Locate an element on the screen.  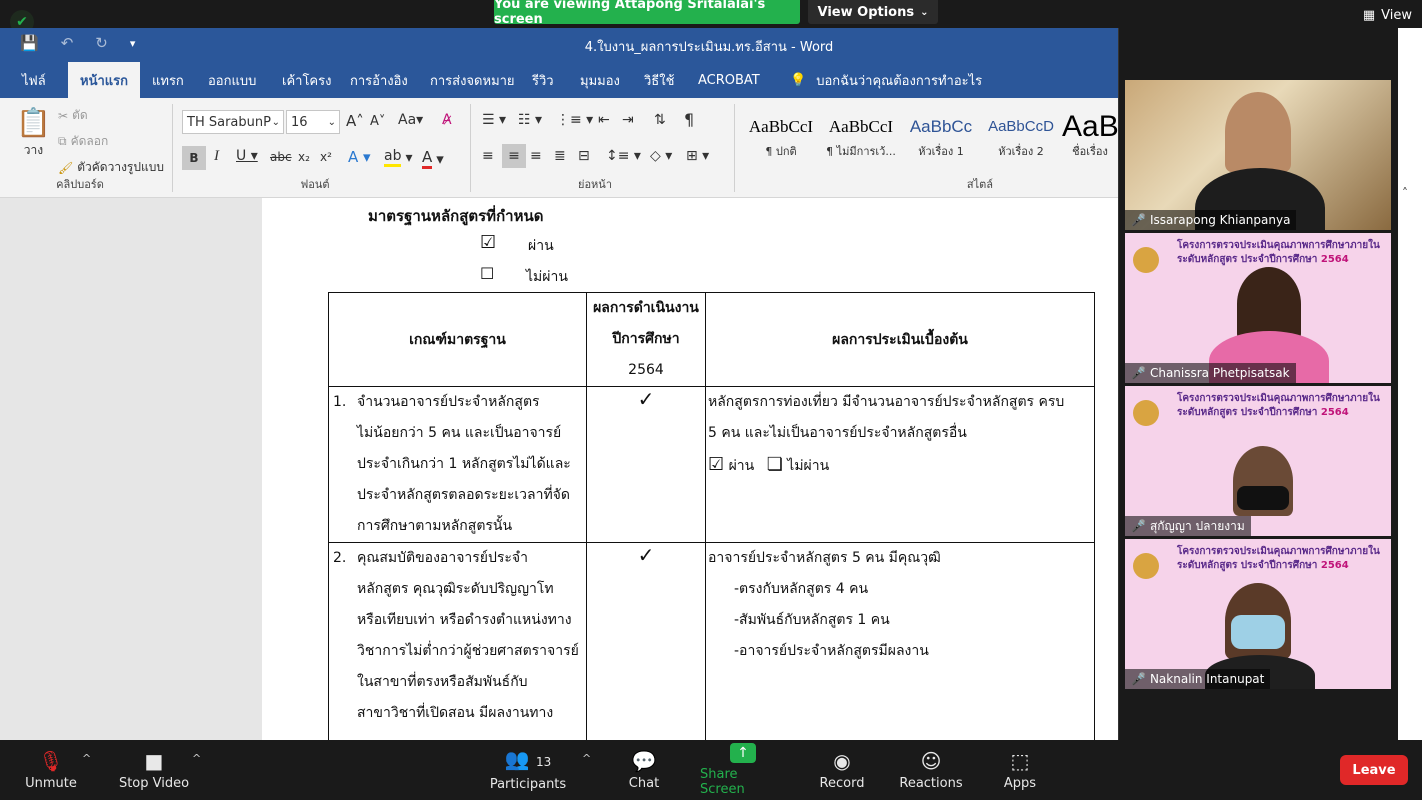
tab-mailings: การส่งจดหมาย is located at coordinates (472, 80).